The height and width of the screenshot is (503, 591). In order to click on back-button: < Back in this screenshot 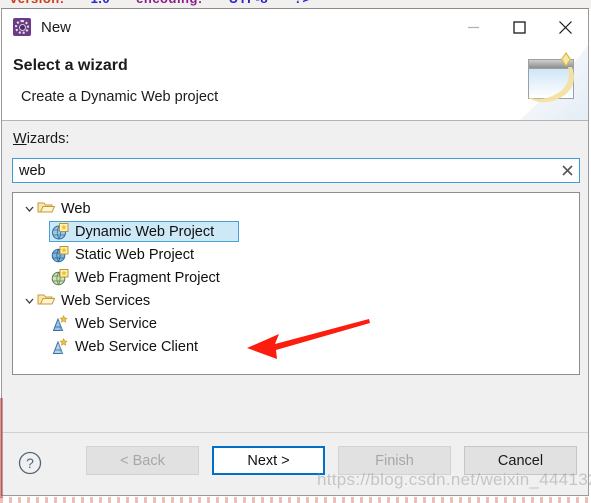, I will do `click(142, 460)`.